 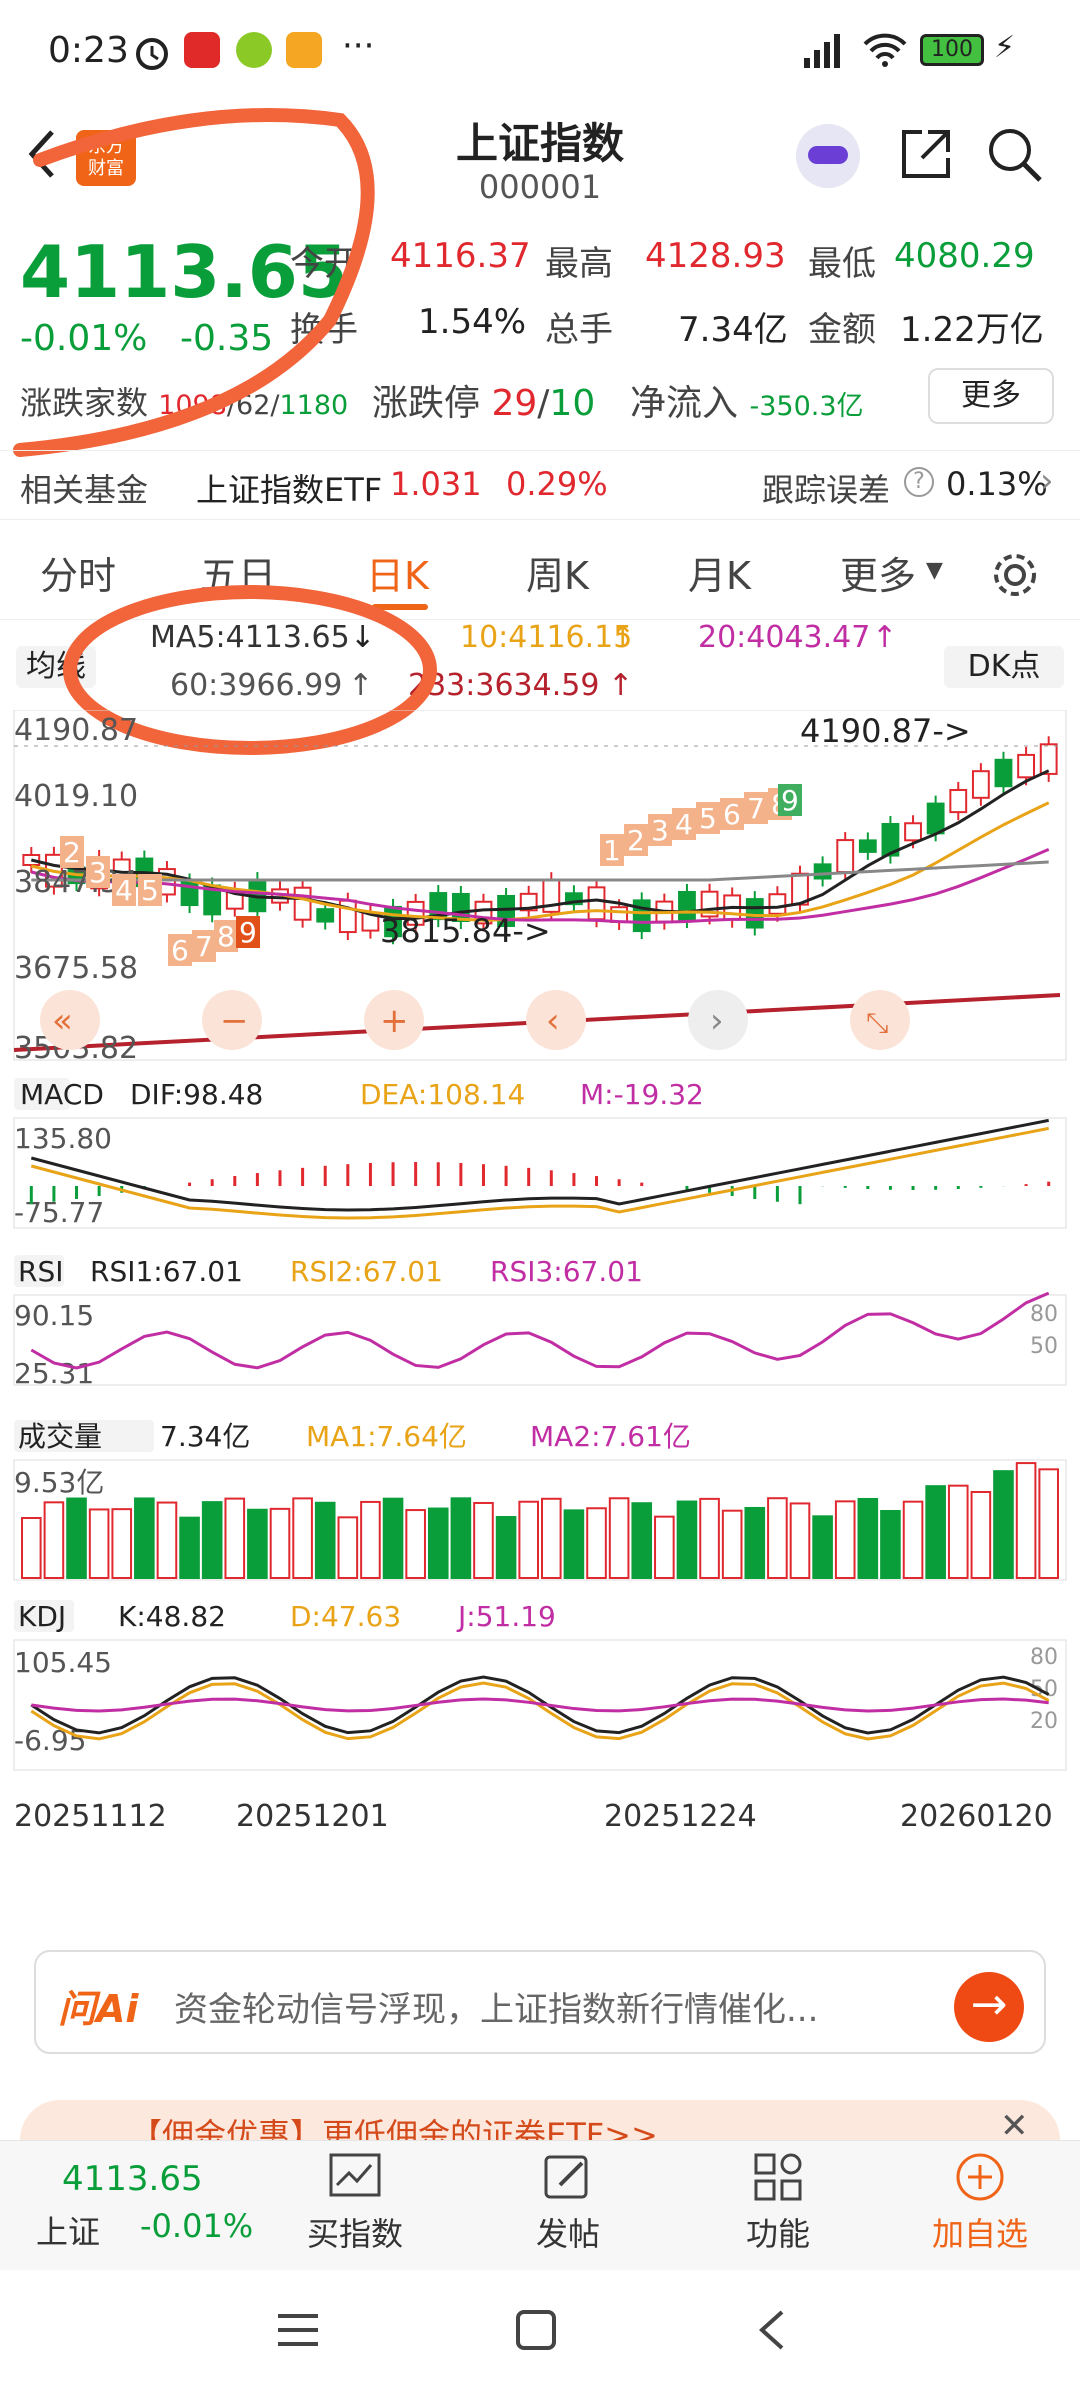 What do you see at coordinates (568, 2203) in the screenshot?
I see `post-button: 发帖` at bounding box center [568, 2203].